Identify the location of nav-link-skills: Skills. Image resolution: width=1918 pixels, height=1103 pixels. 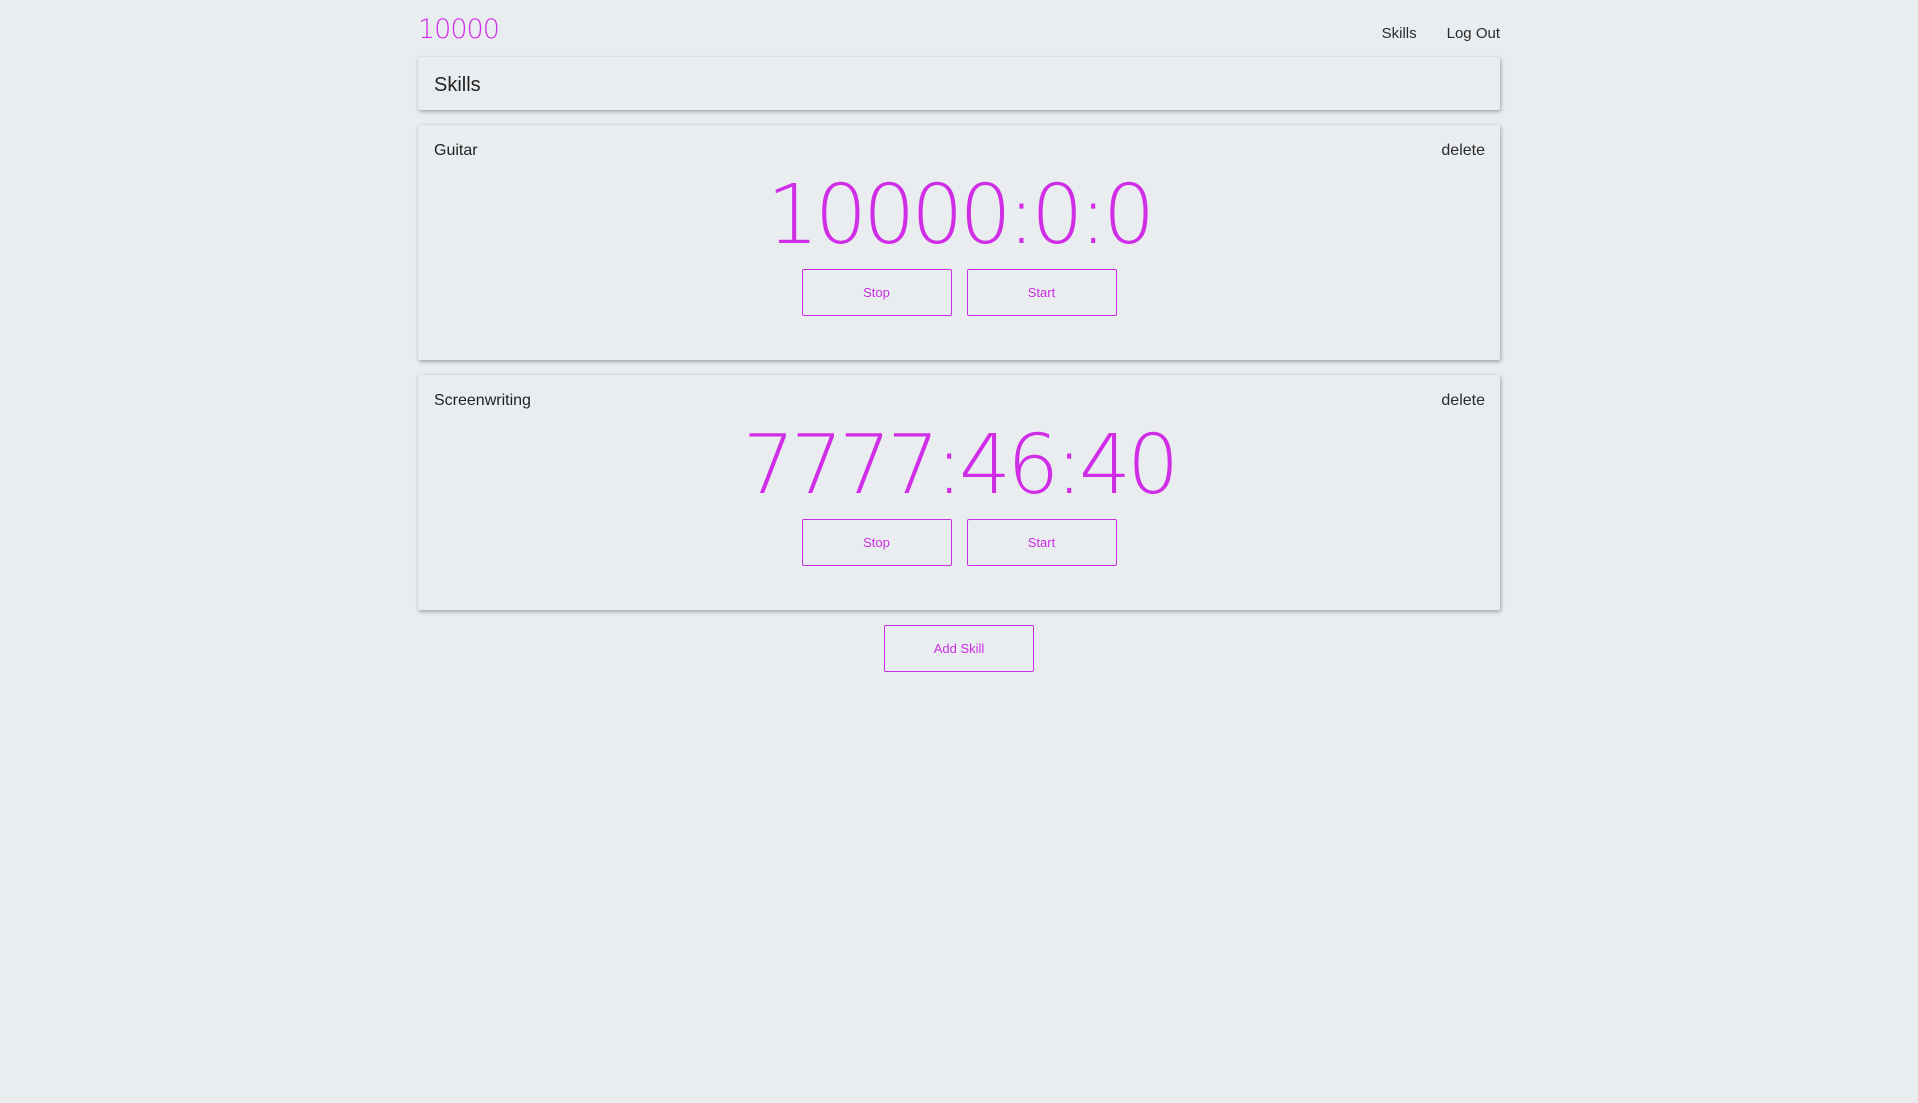
(1399, 33).